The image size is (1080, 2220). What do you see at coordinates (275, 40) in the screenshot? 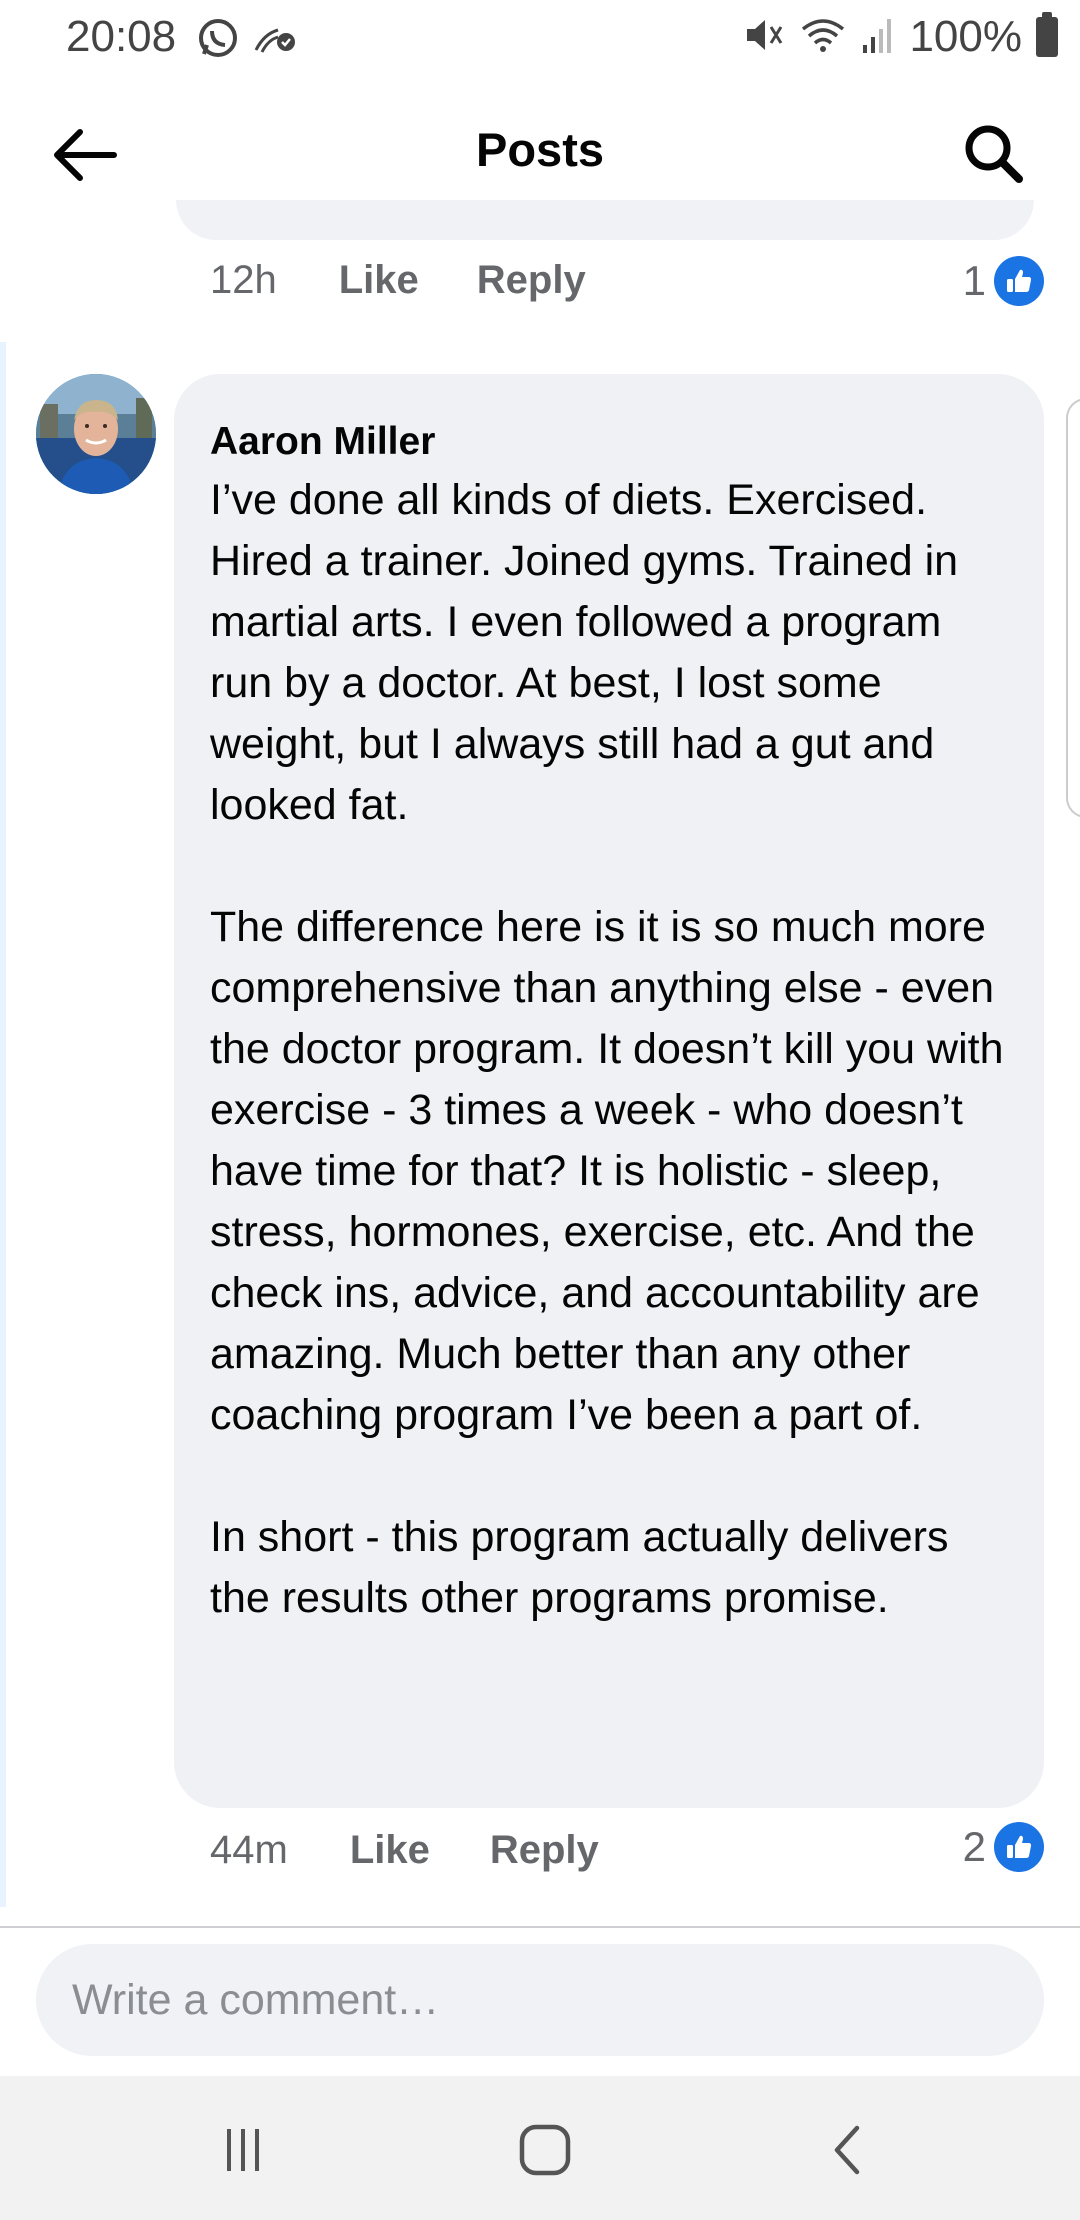
I see `nfc-icon` at bounding box center [275, 40].